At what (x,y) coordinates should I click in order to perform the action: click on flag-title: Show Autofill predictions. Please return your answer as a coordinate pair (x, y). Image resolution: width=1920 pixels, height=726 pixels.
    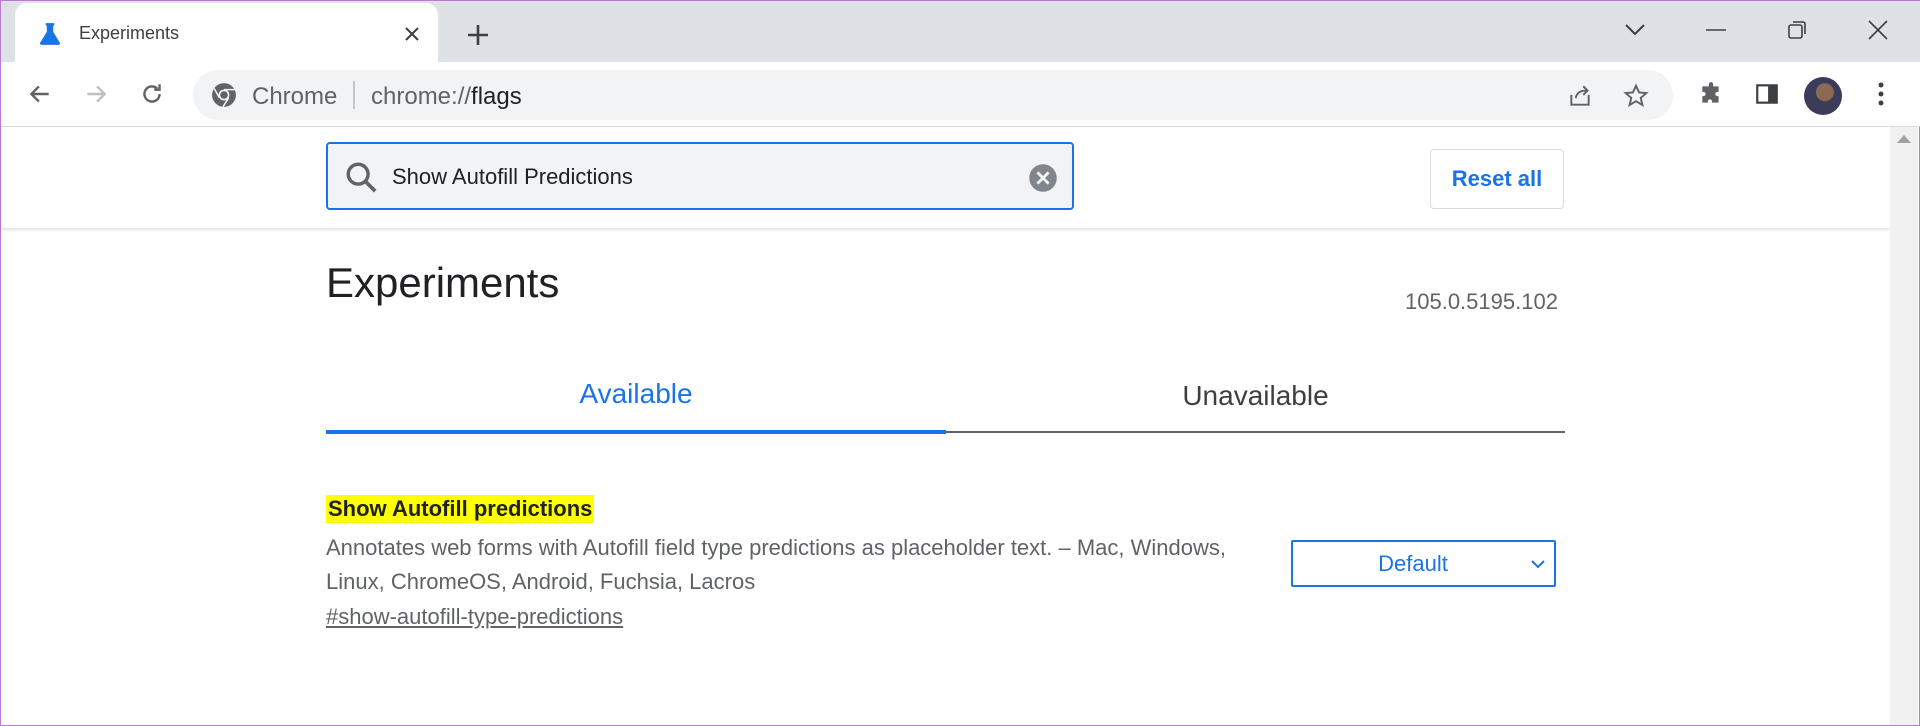
    Looking at the image, I should click on (460, 509).